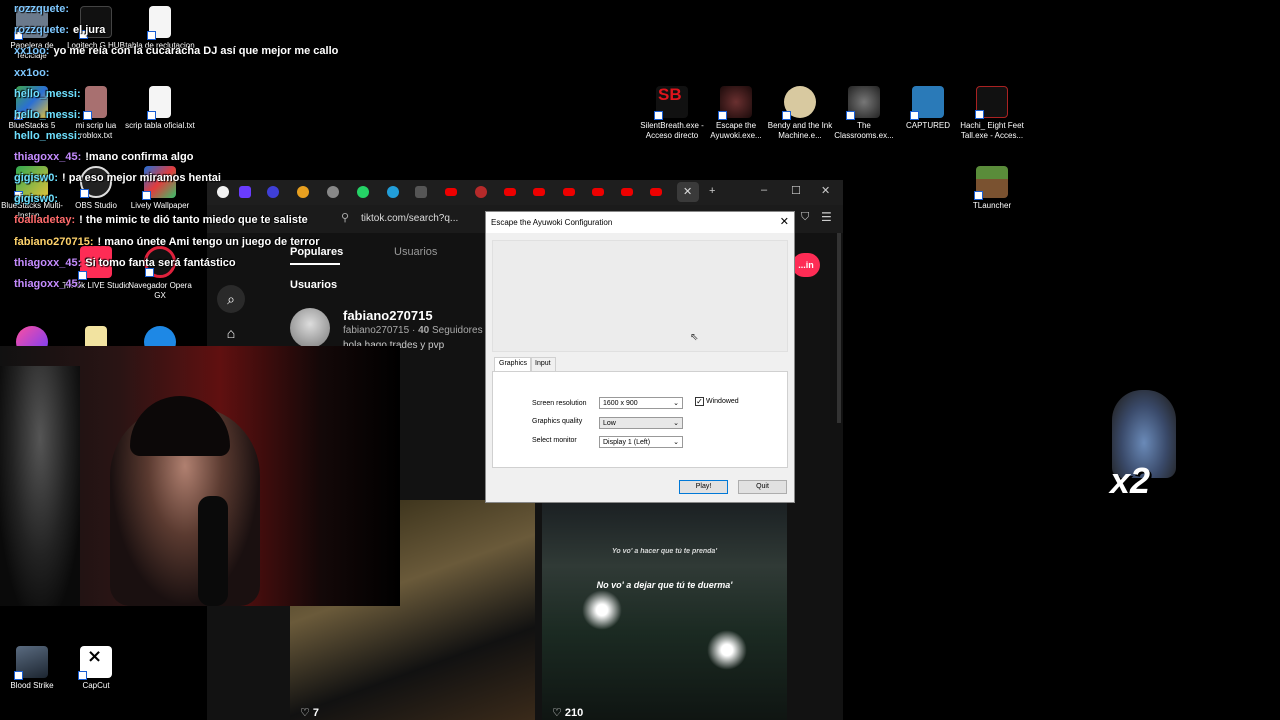 The width and height of the screenshot is (1280, 720). Describe the element at coordinates (641, 403) in the screenshot. I see `resolution-select: 1600 x 900 ⌄` at that location.